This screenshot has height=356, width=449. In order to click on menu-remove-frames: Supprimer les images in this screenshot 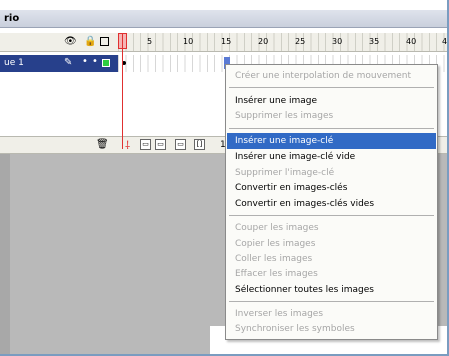, I will do `click(331, 116)`.